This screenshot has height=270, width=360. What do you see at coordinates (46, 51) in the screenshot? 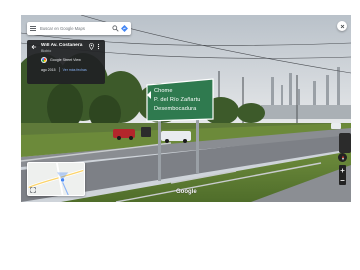
I see `place-subtitle: Biobío` at bounding box center [46, 51].